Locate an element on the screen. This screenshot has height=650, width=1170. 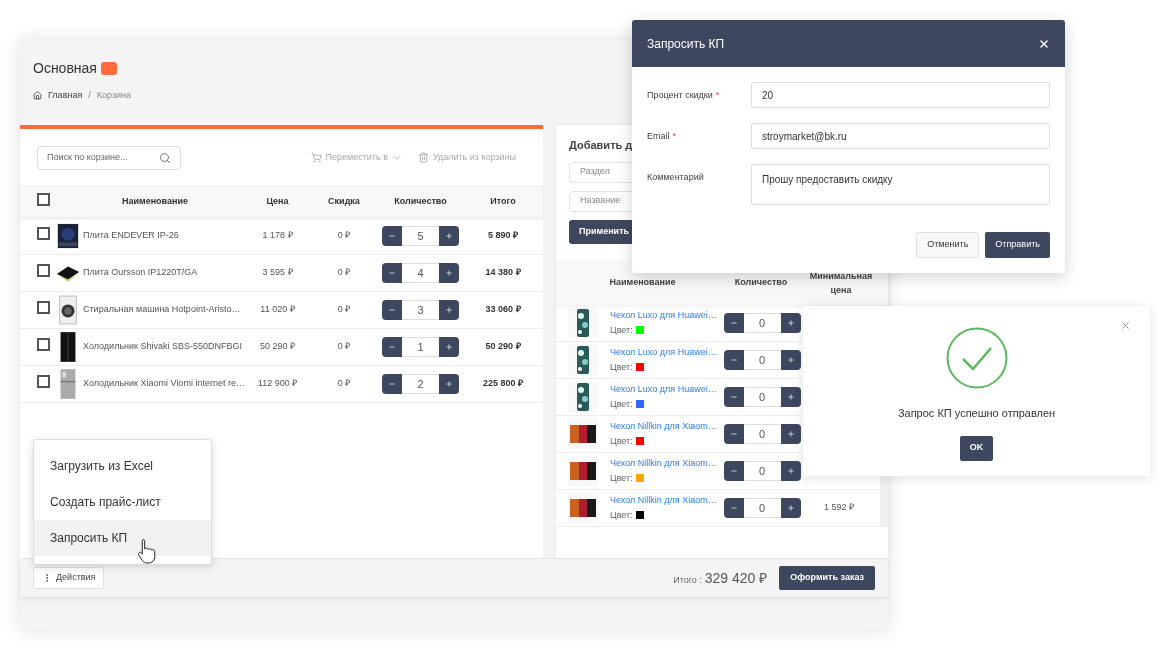
menu-item: Запросить КП is located at coordinates (122, 538).